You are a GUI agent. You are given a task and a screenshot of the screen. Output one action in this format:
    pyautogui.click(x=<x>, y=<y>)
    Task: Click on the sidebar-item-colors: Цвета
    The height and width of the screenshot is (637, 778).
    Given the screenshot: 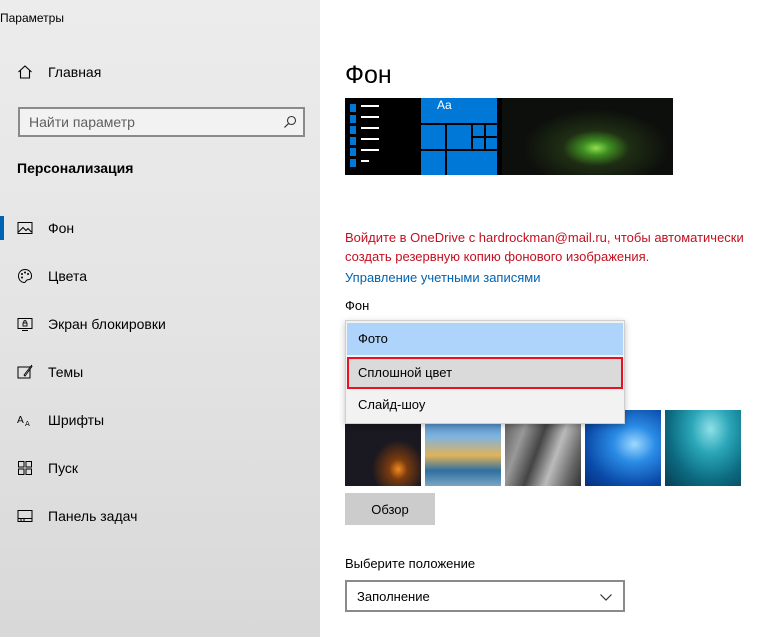 What is the action you would take?
    pyautogui.click(x=160, y=276)
    